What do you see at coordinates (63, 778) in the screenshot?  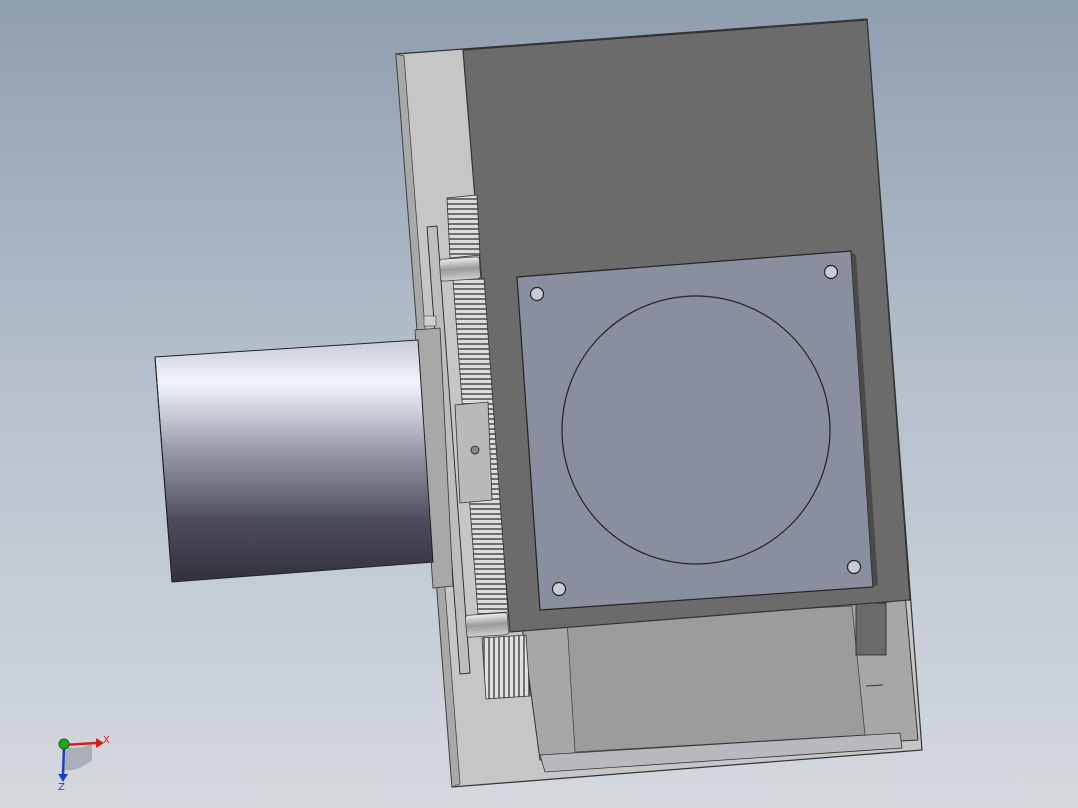 I see `triad-z-arrowhead` at bounding box center [63, 778].